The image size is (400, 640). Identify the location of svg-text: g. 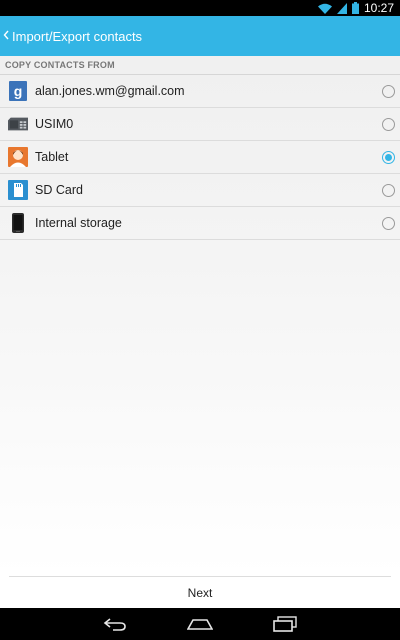
(18, 91).